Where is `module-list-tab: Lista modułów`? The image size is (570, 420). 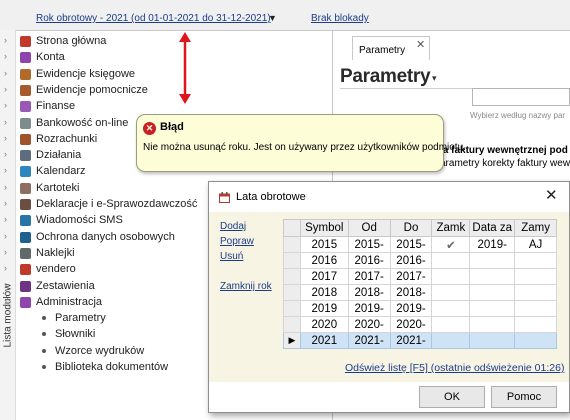
module-list-tab: Lista modułów is located at coordinates (8, 225).